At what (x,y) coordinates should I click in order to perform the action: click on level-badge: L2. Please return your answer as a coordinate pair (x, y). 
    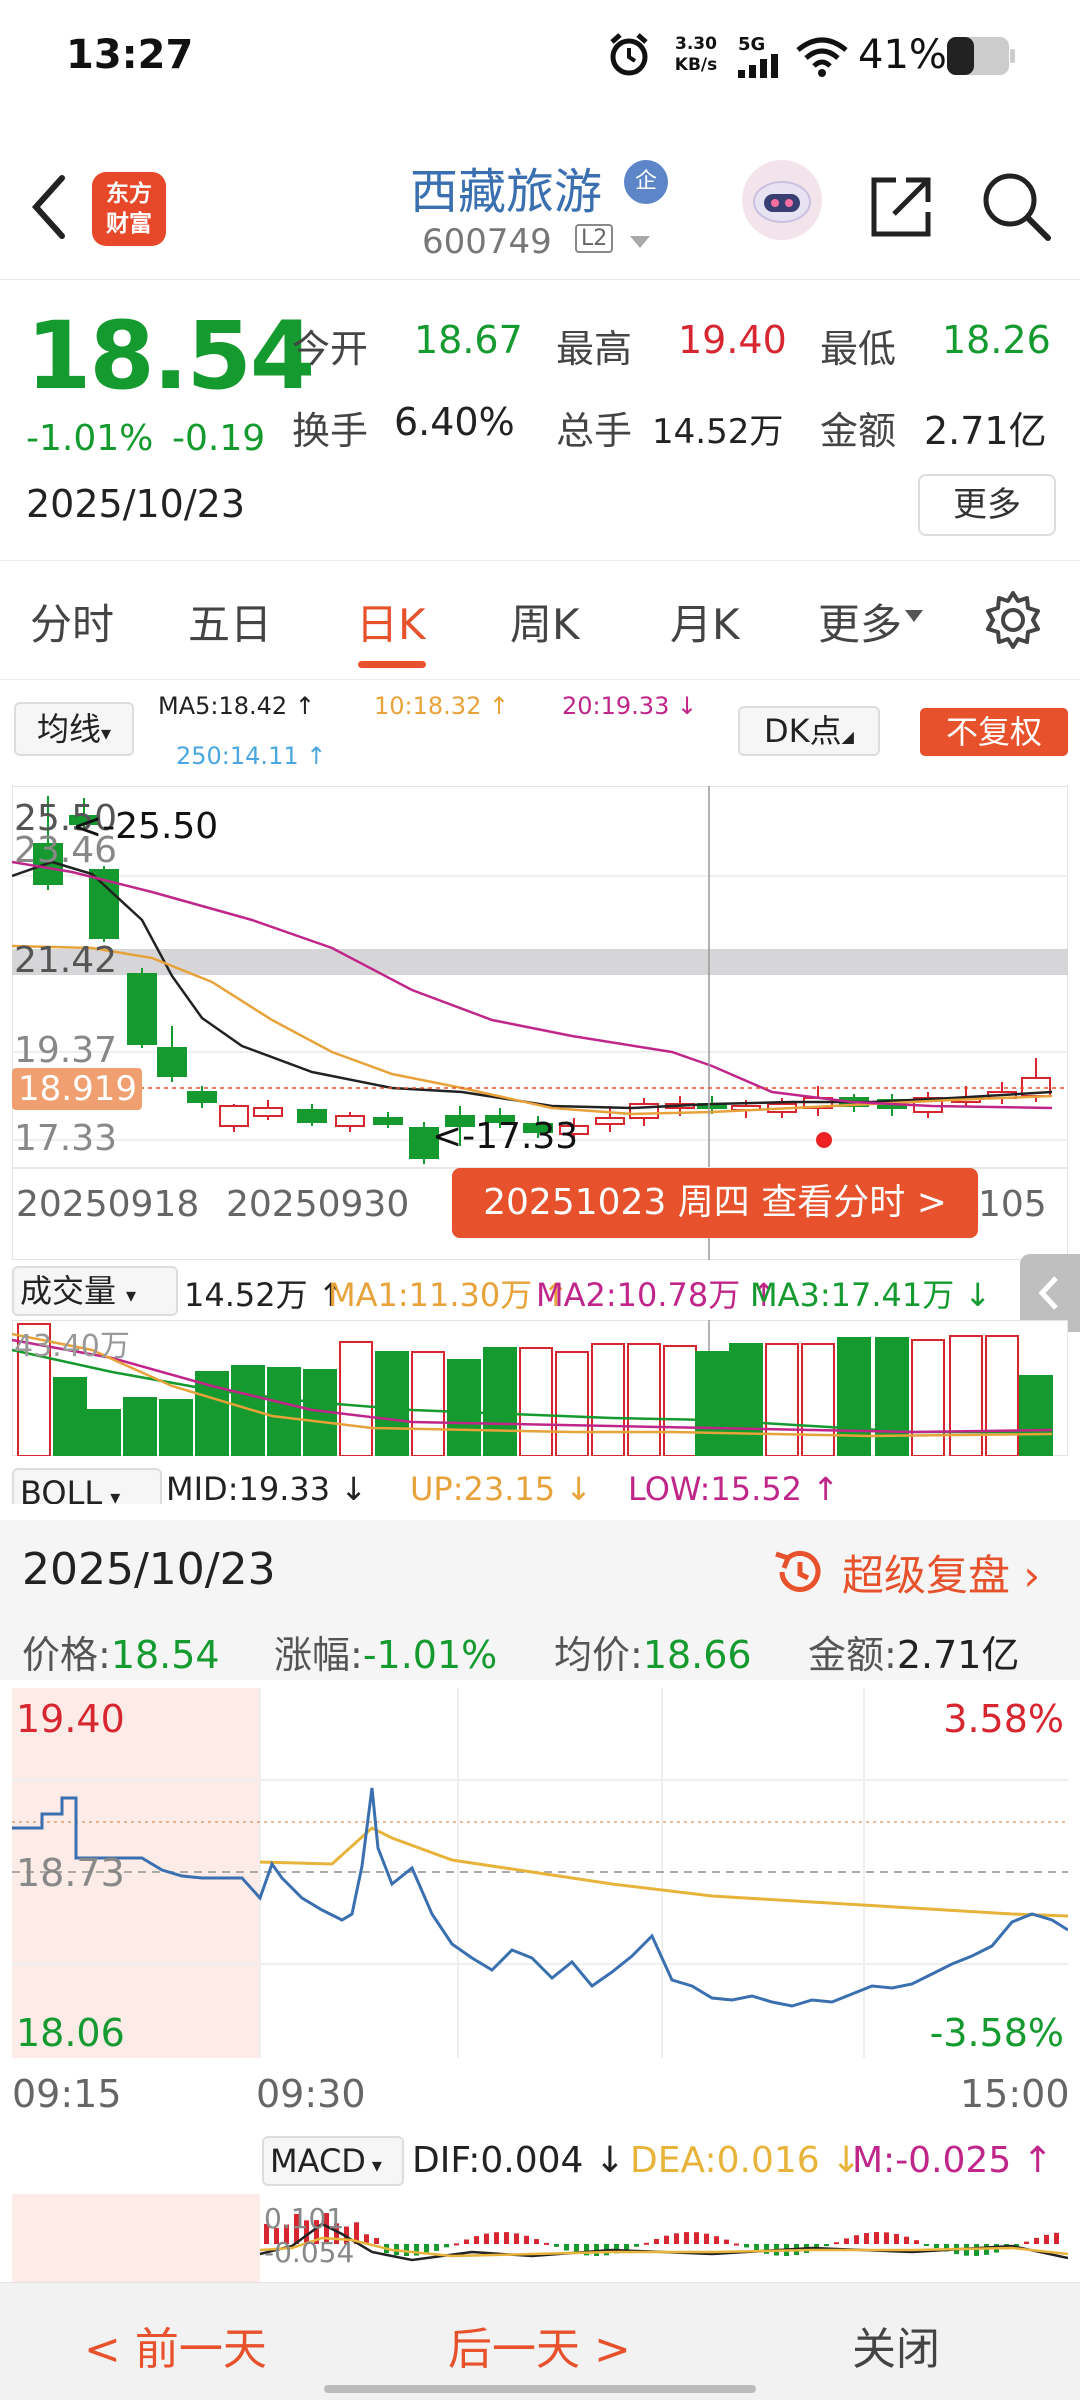
    Looking at the image, I should click on (594, 238).